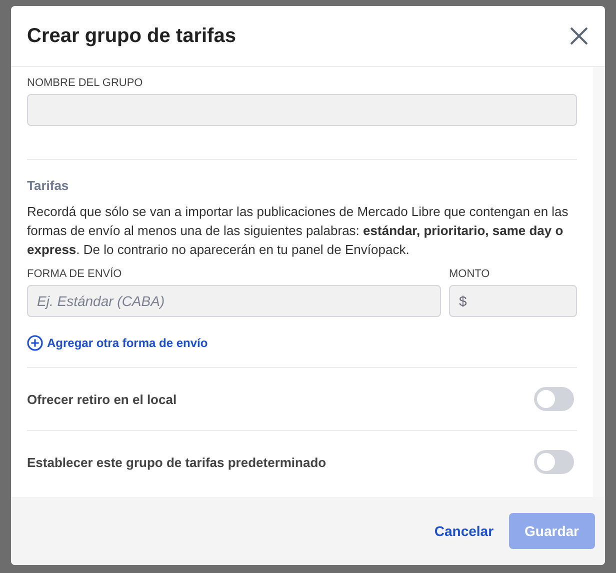 The height and width of the screenshot is (573, 616). Describe the element at coordinates (298, 231) in the screenshot. I see `notice-text: Recordá que sólo se van a importar las publicaciones de Mercado Libre que contengan en las formas de envío al menos una de las siguientes palabras: estándar, prioritario, same day o express. De lo contrario no aparecerán en tu panel de Envíopack.` at that location.